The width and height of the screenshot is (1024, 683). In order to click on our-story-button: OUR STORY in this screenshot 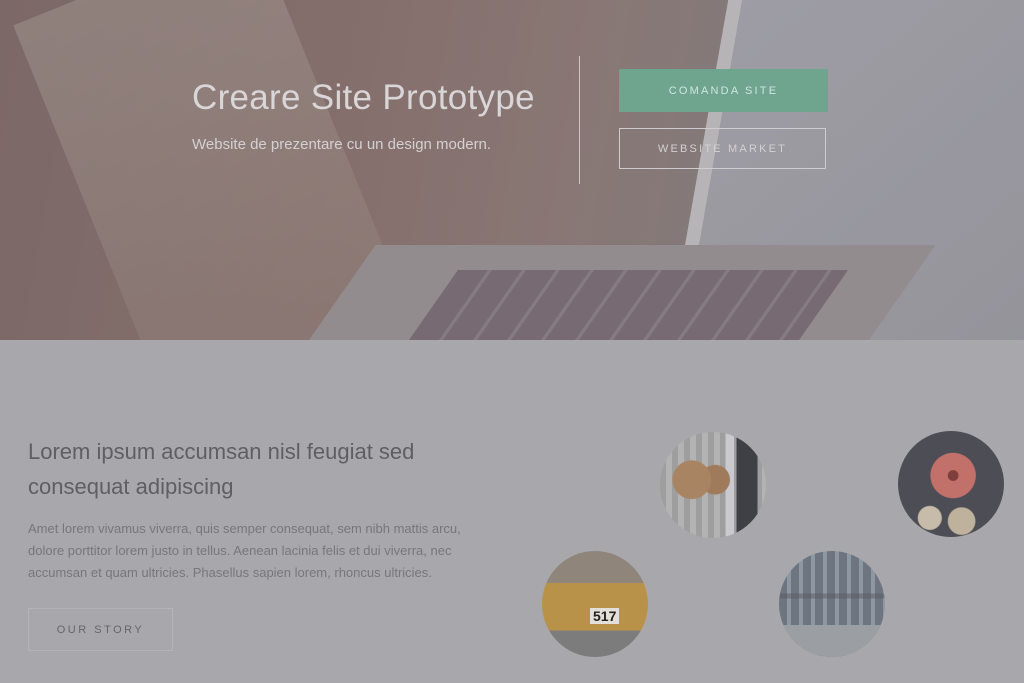, I will do `click(100, 629)`.